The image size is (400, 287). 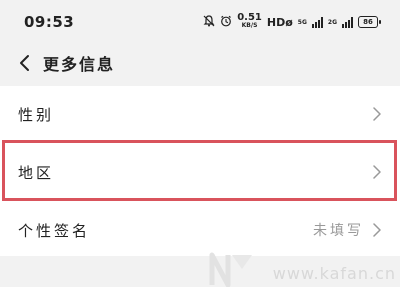 I want to click on sim2-network: 2G, so click(x=332, y=22).